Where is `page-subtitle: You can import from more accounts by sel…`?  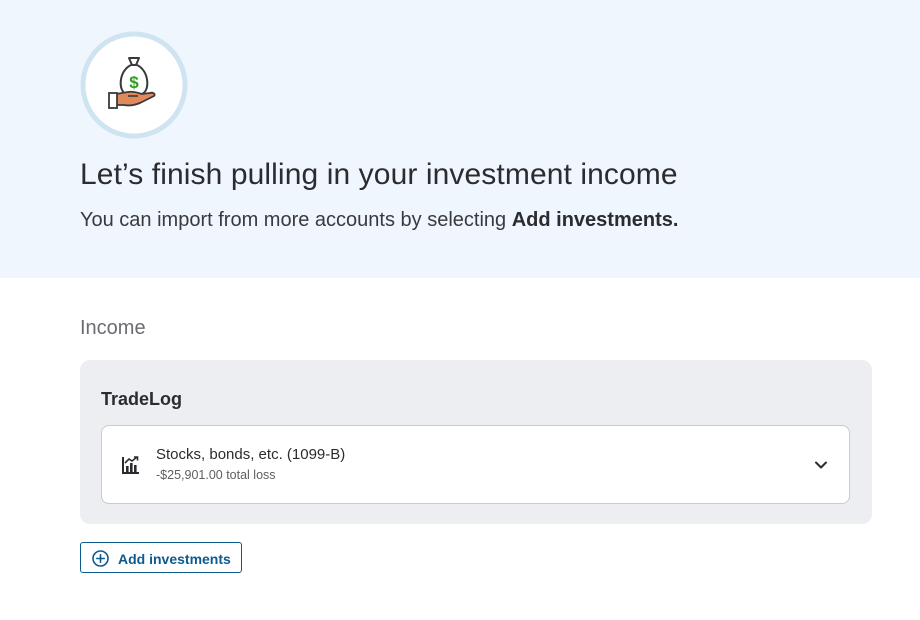 page-subtitle: You can import from more accounts by sel… is located at coordinates (379, 220).